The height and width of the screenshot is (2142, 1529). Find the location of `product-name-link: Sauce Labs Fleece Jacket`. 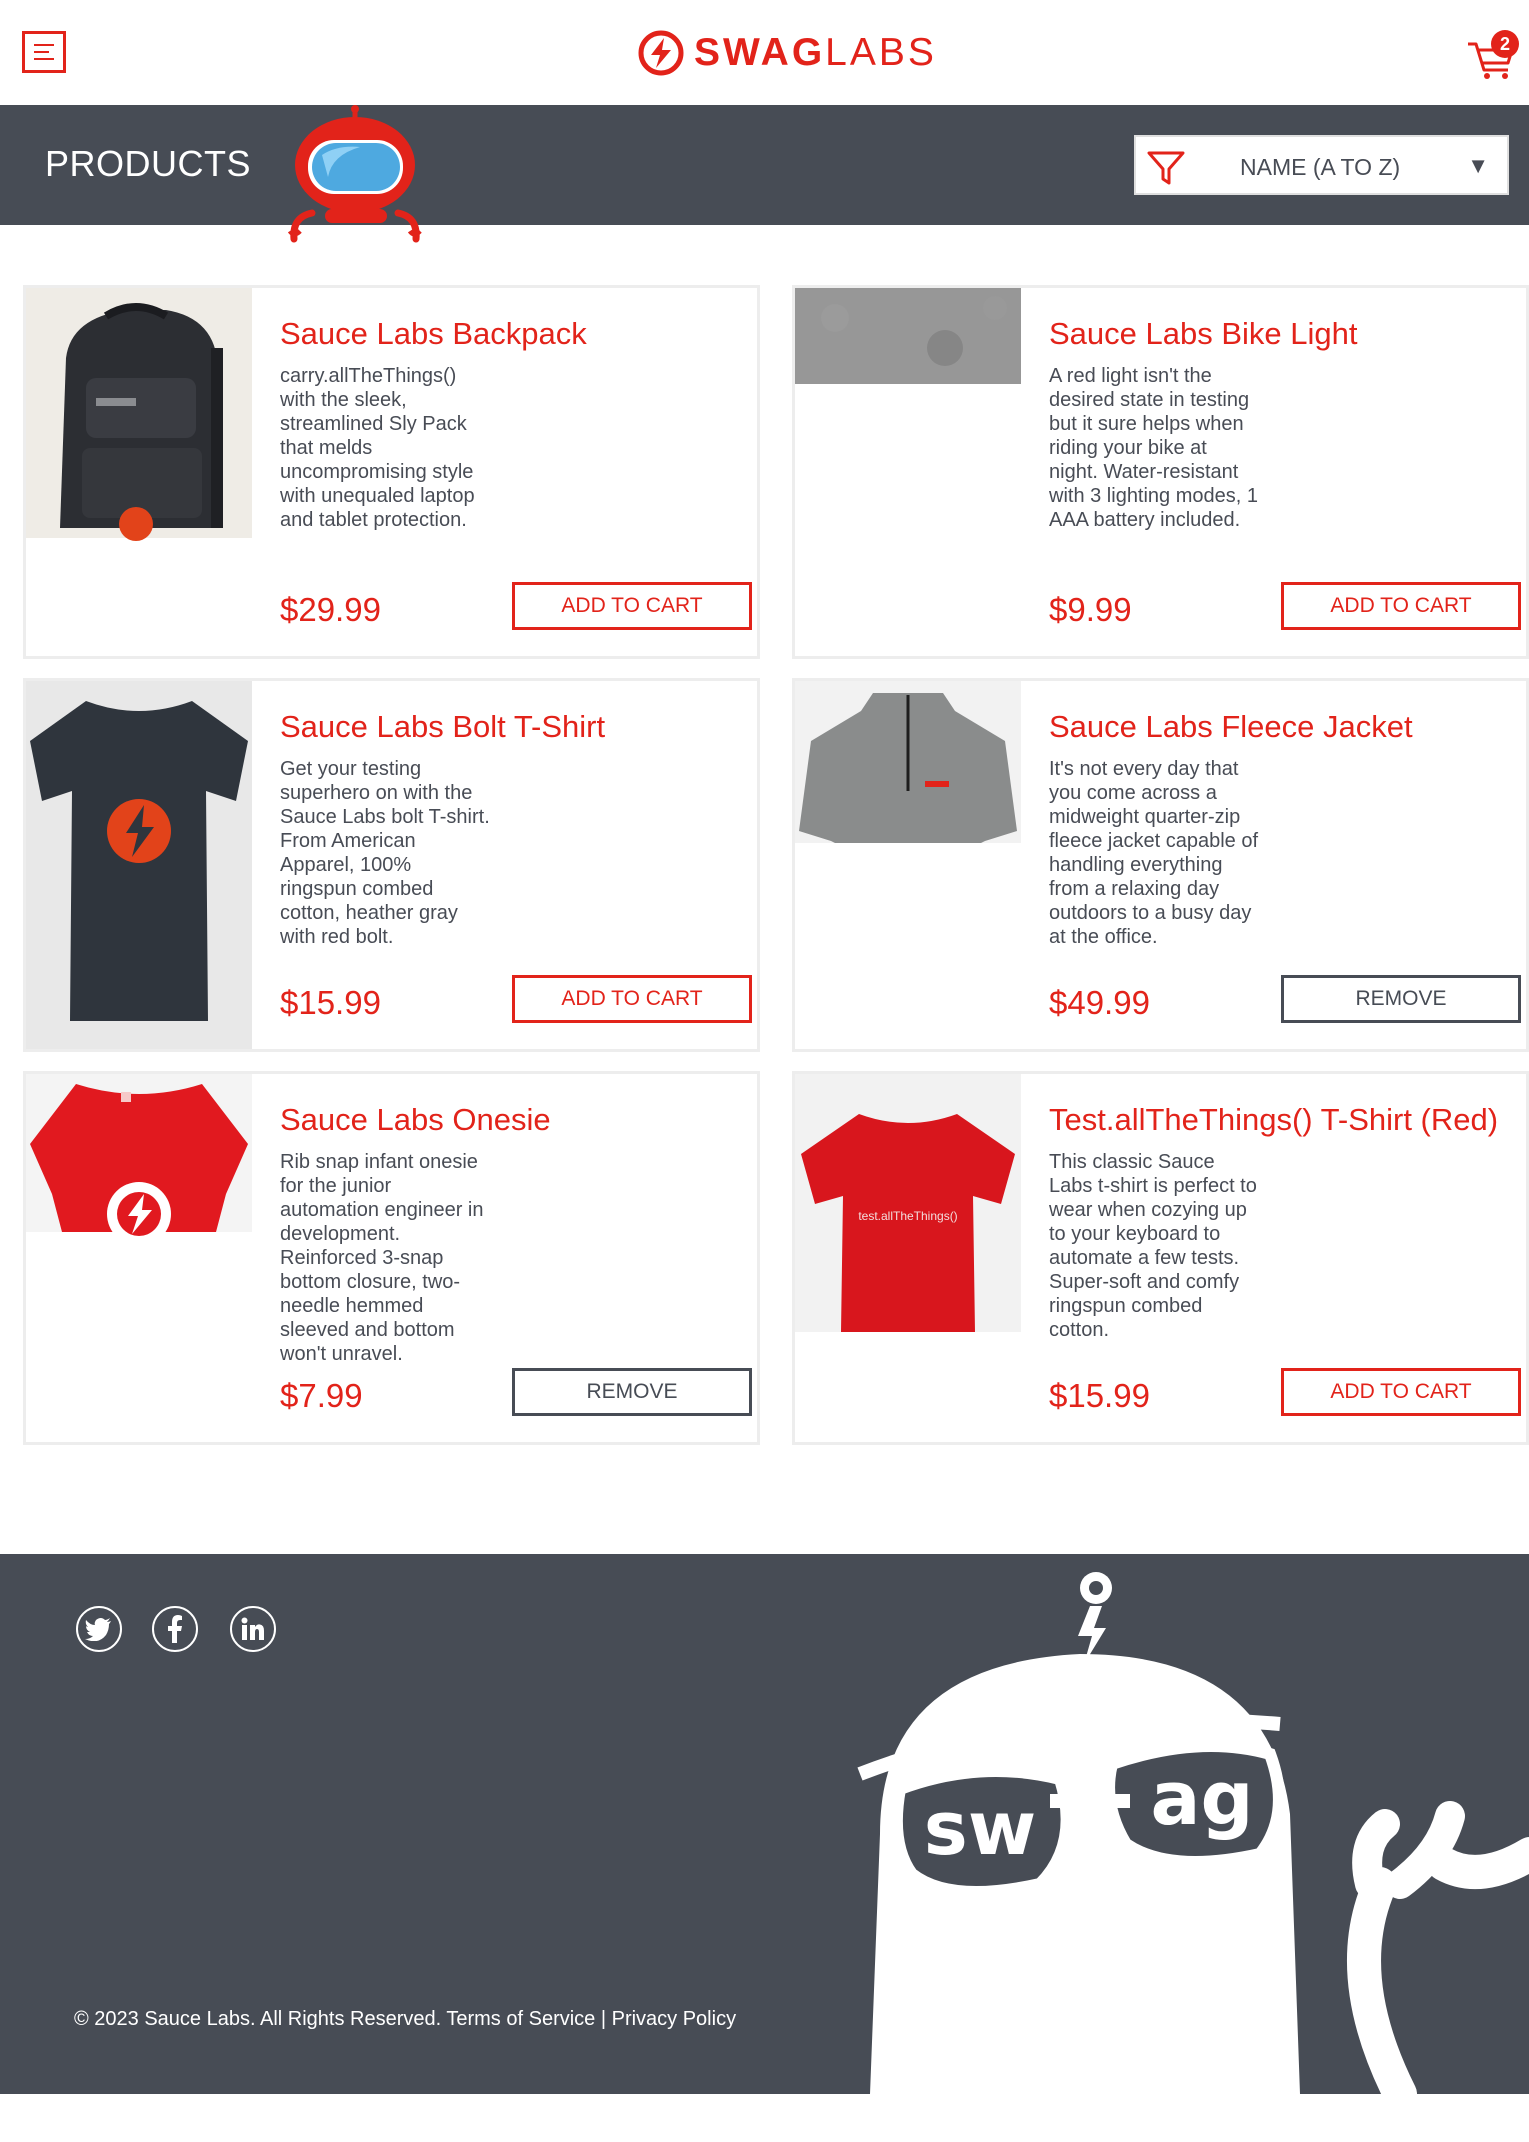

product-name-link: Sauce Labs Fleece Jacket is located at coordinates (1231, 727).